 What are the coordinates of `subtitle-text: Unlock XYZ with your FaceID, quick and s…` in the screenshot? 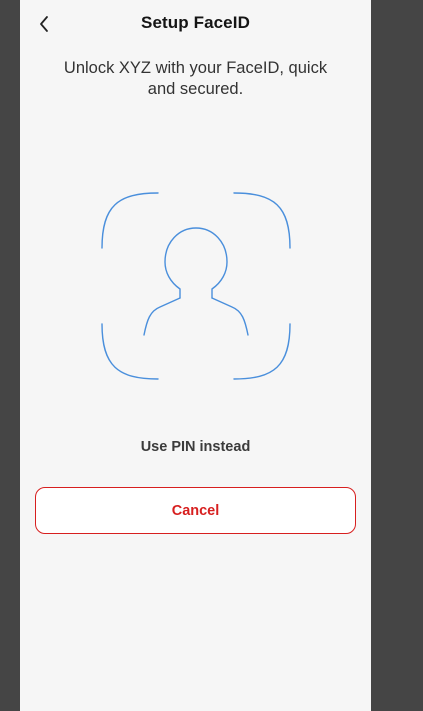 It's located at (195, 78).